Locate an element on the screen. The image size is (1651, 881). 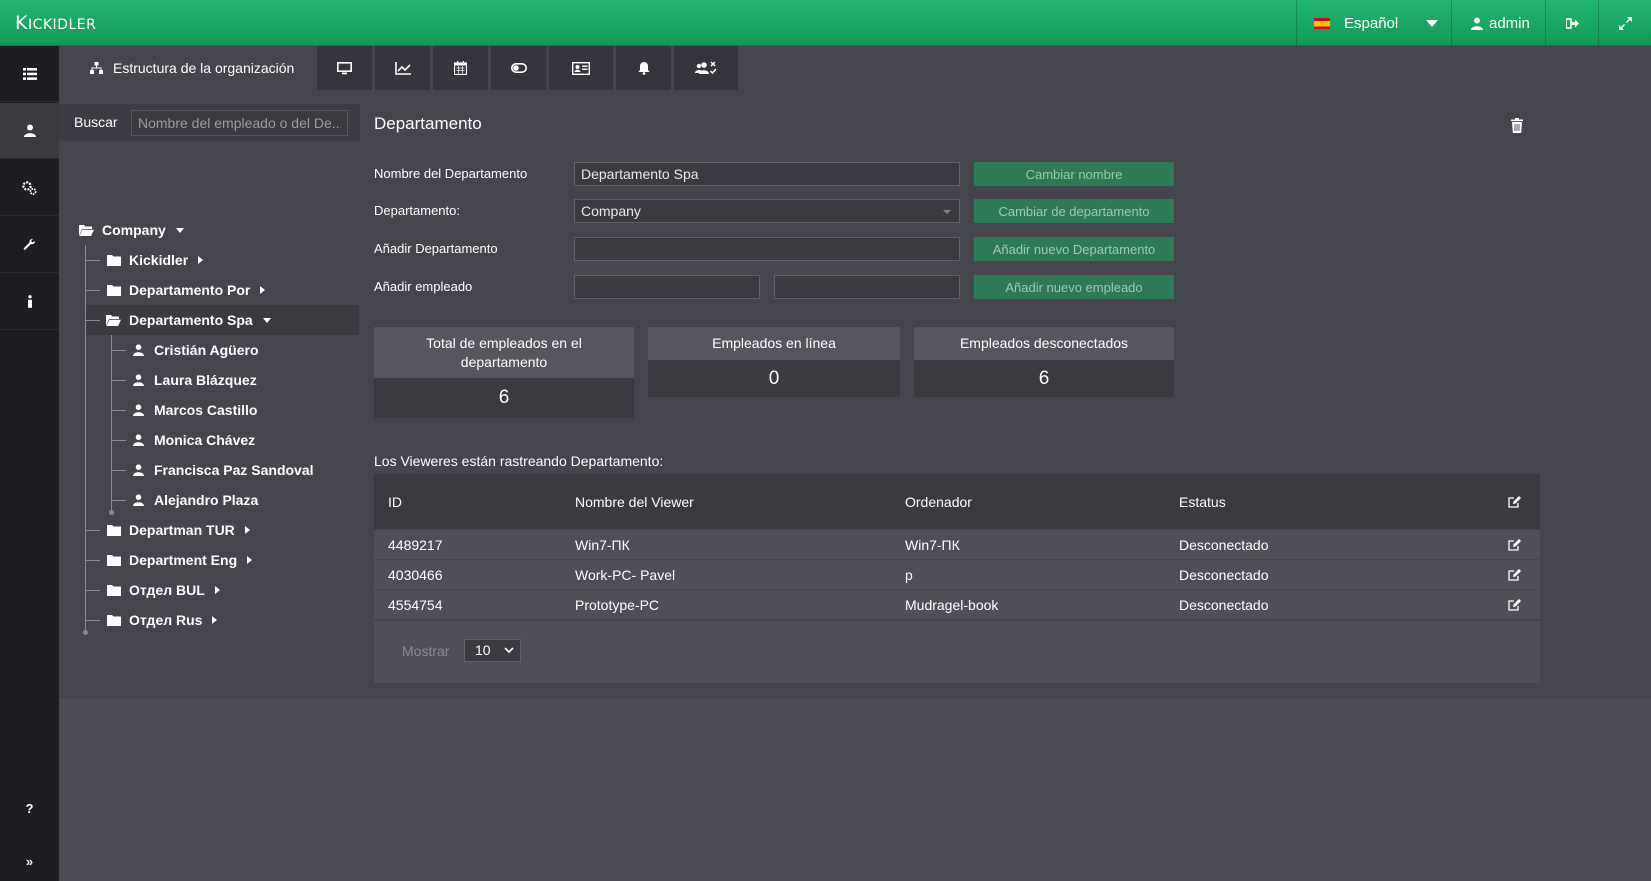
fullscreen-button is located at coordinates (1624, 23).